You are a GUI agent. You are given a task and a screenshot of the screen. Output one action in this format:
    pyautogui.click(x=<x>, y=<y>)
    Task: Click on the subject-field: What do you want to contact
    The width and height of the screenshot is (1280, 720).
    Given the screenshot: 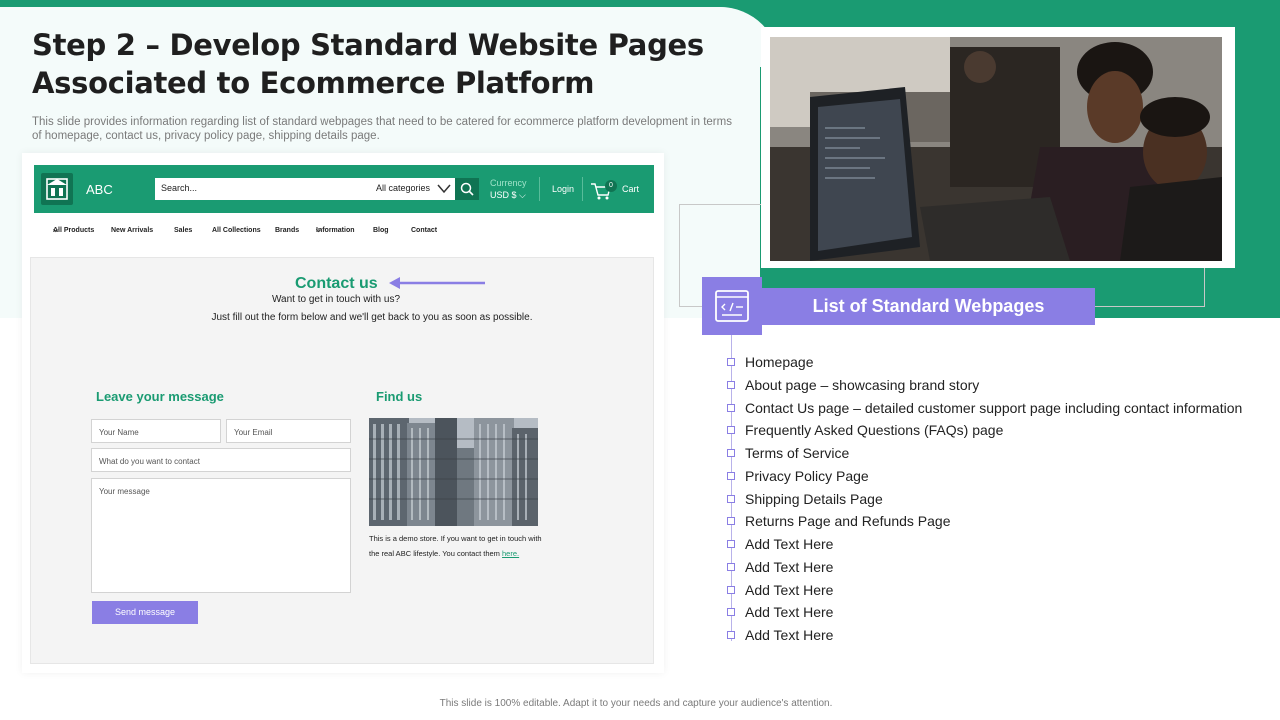 What is the action you would take?
    pyautogui.click(x=221, y=460)
    